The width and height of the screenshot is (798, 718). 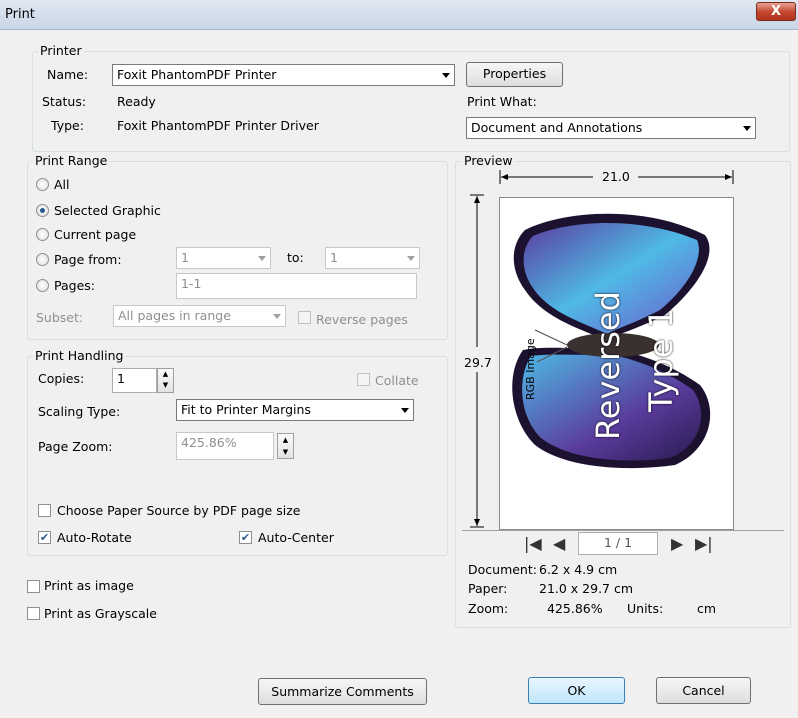 I want to click on type-label: Type:, so click(x=67, y=125).